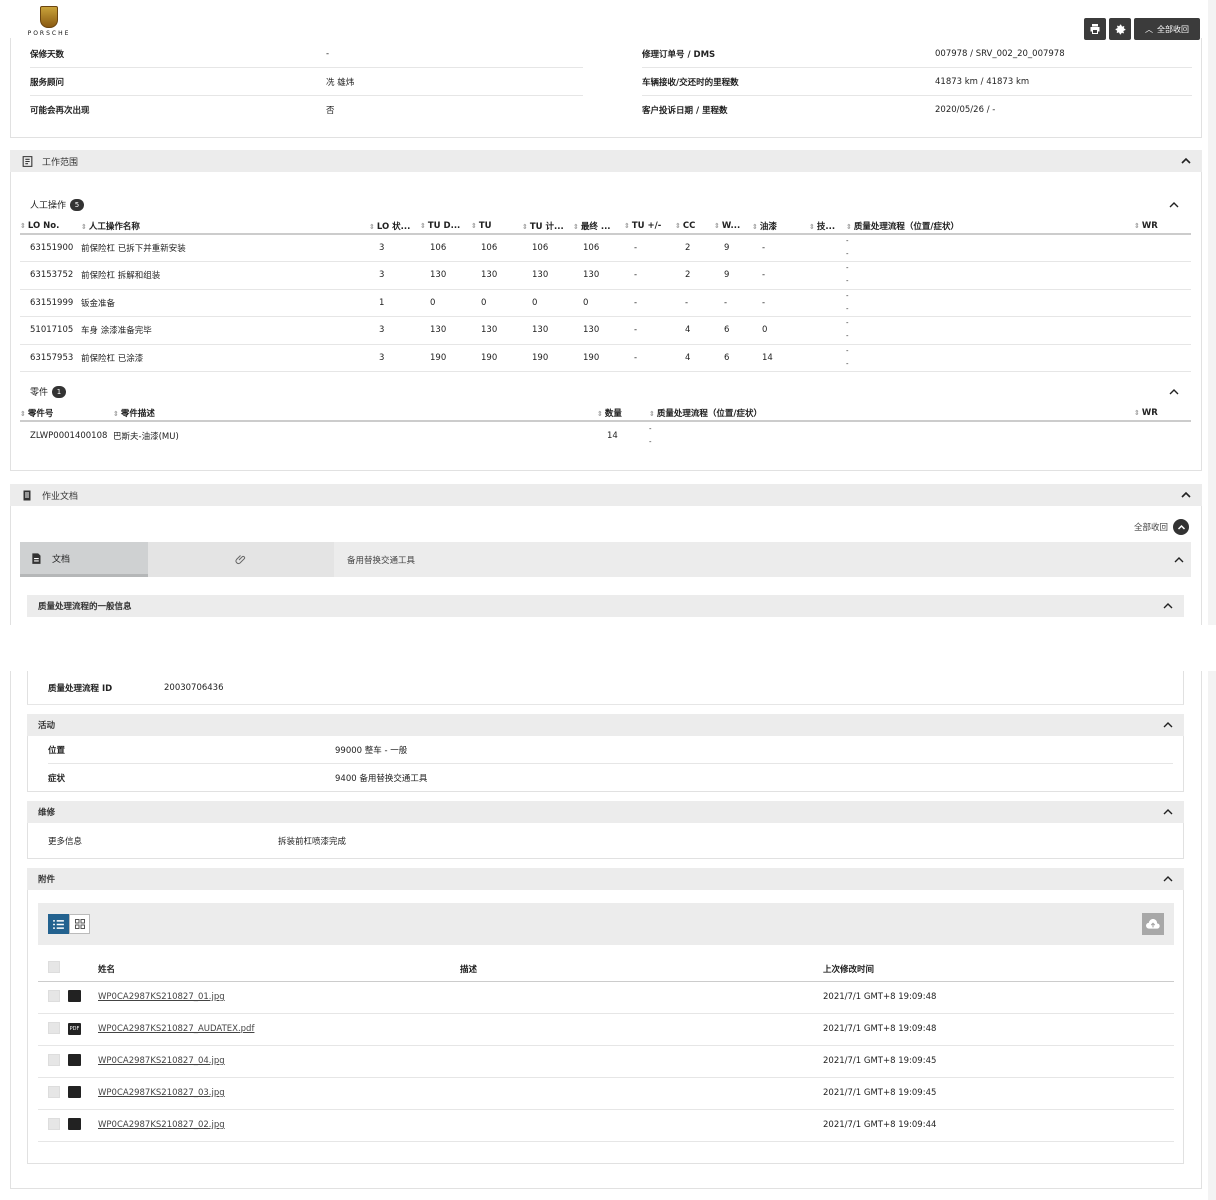 The image size is (1216, 1200). What do you see at coordinates (649, 226) in the screenshot?
I see `labor-col-header: ⇕ TU +/-` at bounding box center [649, 226].